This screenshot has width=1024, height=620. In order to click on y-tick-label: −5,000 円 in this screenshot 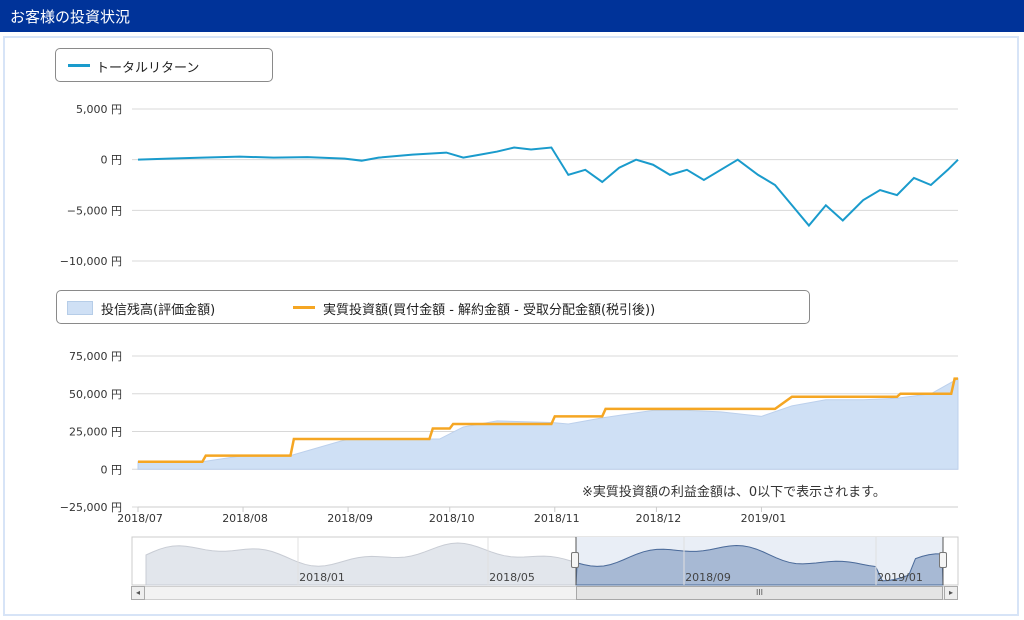, I will do `click(94, 210)`.